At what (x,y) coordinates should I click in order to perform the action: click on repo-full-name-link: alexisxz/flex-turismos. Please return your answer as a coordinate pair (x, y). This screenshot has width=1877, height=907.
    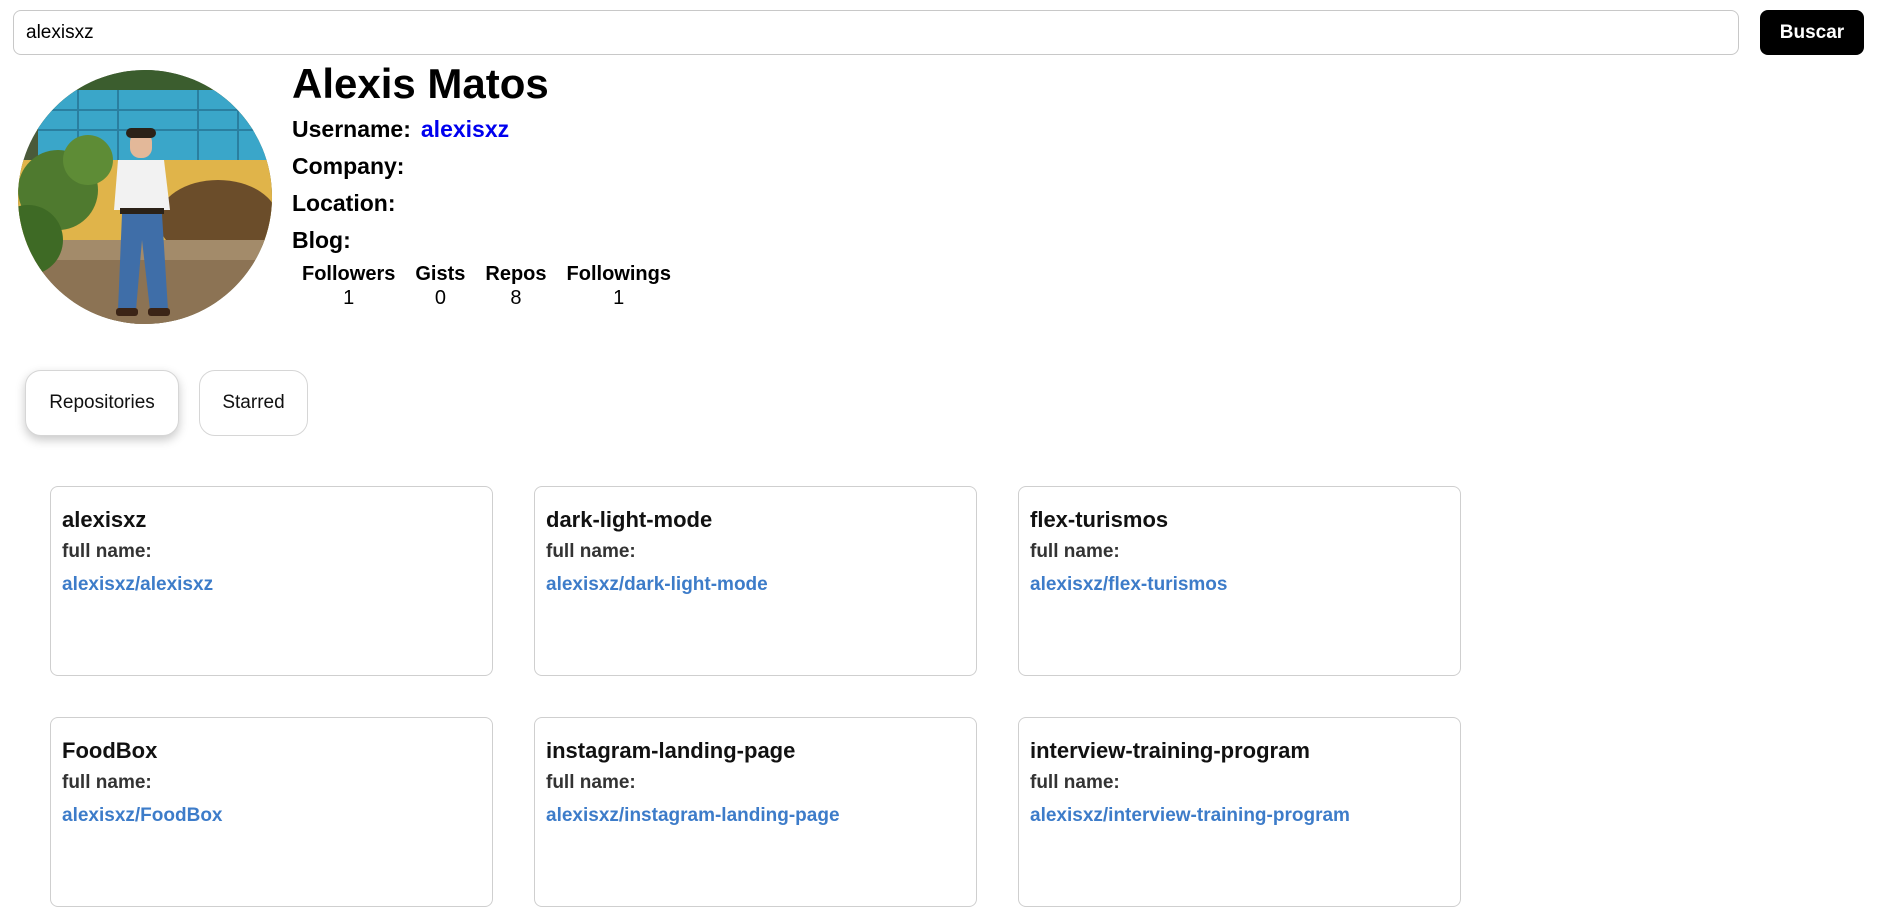
    Looking at the image, I should click on (1239, 585).